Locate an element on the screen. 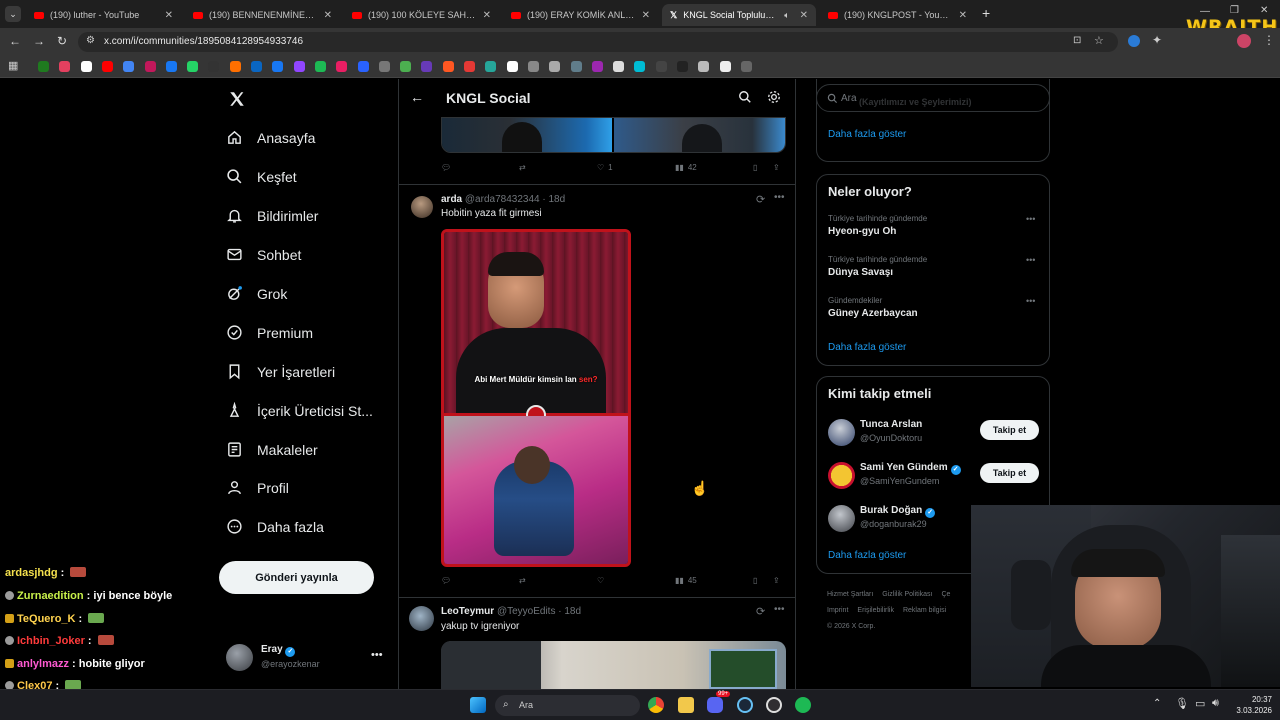 The width and height of the screenshot is (1280, 720). post-author-handle: @arda78432344 is located at coordinates (502, 199).